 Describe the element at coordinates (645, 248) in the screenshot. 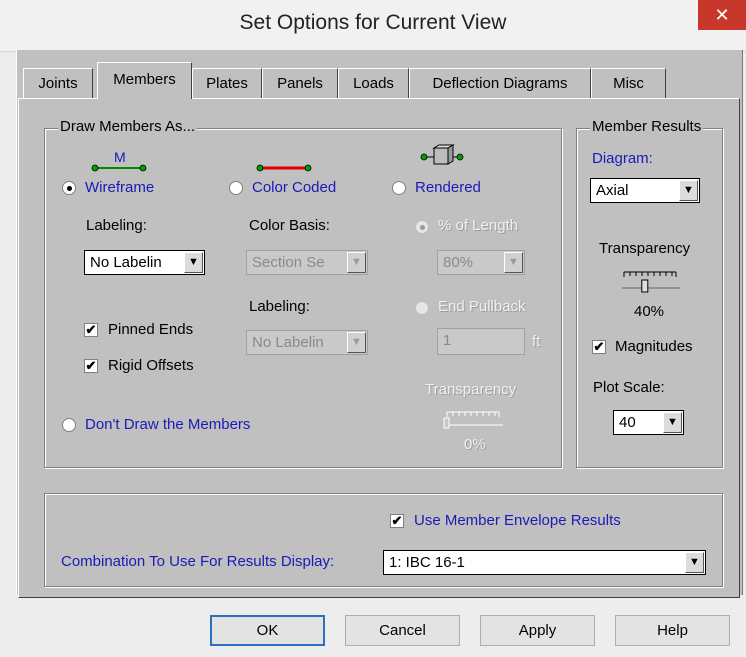

I see `results-transparency-label: Transparency` at that location.